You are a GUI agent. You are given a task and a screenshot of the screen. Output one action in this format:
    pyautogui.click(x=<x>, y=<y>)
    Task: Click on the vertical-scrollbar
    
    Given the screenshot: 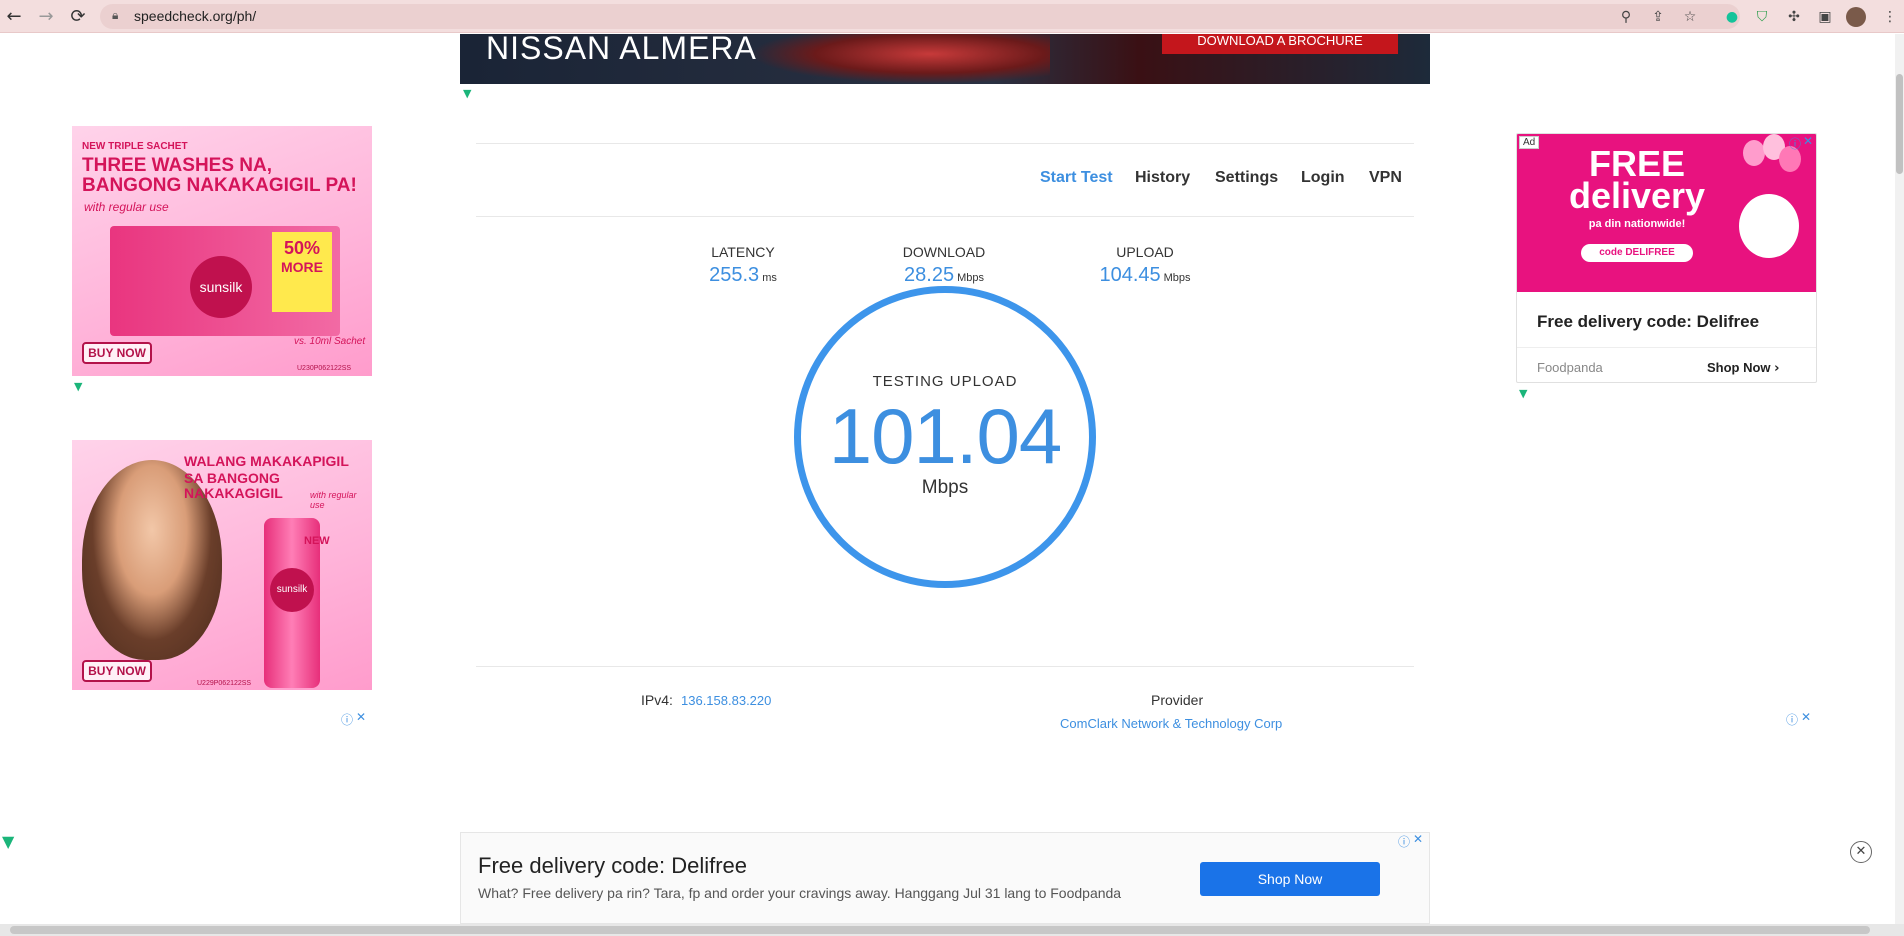 What is the action you would take?
    pyautogui.click(x=1899, y=479)
    